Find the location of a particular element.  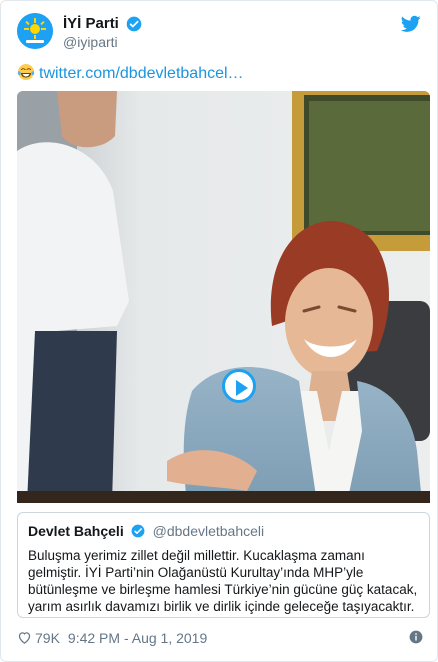

info-icon is located at coordinates (416, 637).